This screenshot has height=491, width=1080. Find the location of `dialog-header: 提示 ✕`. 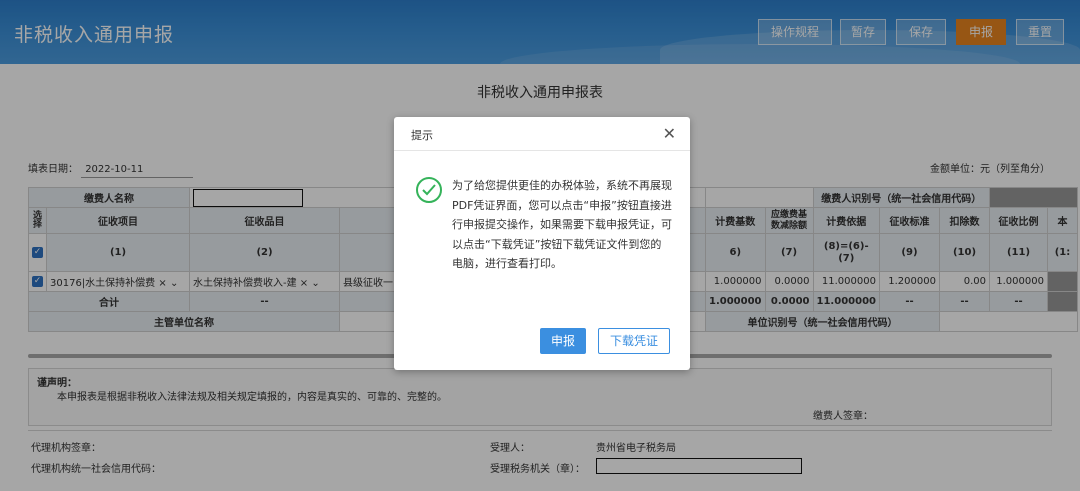

dialog-header: 提示 ✕ is located at coordinates (542, 134).